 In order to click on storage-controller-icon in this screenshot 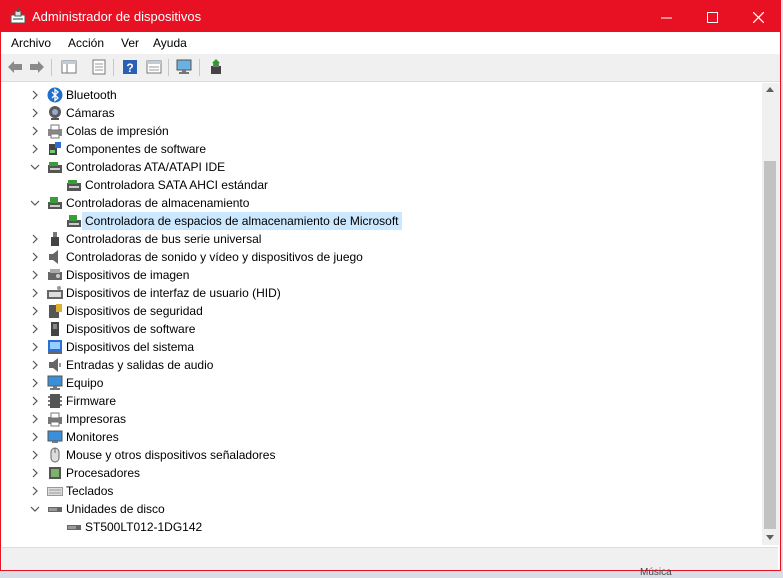, I will do `click(55, 203)`.